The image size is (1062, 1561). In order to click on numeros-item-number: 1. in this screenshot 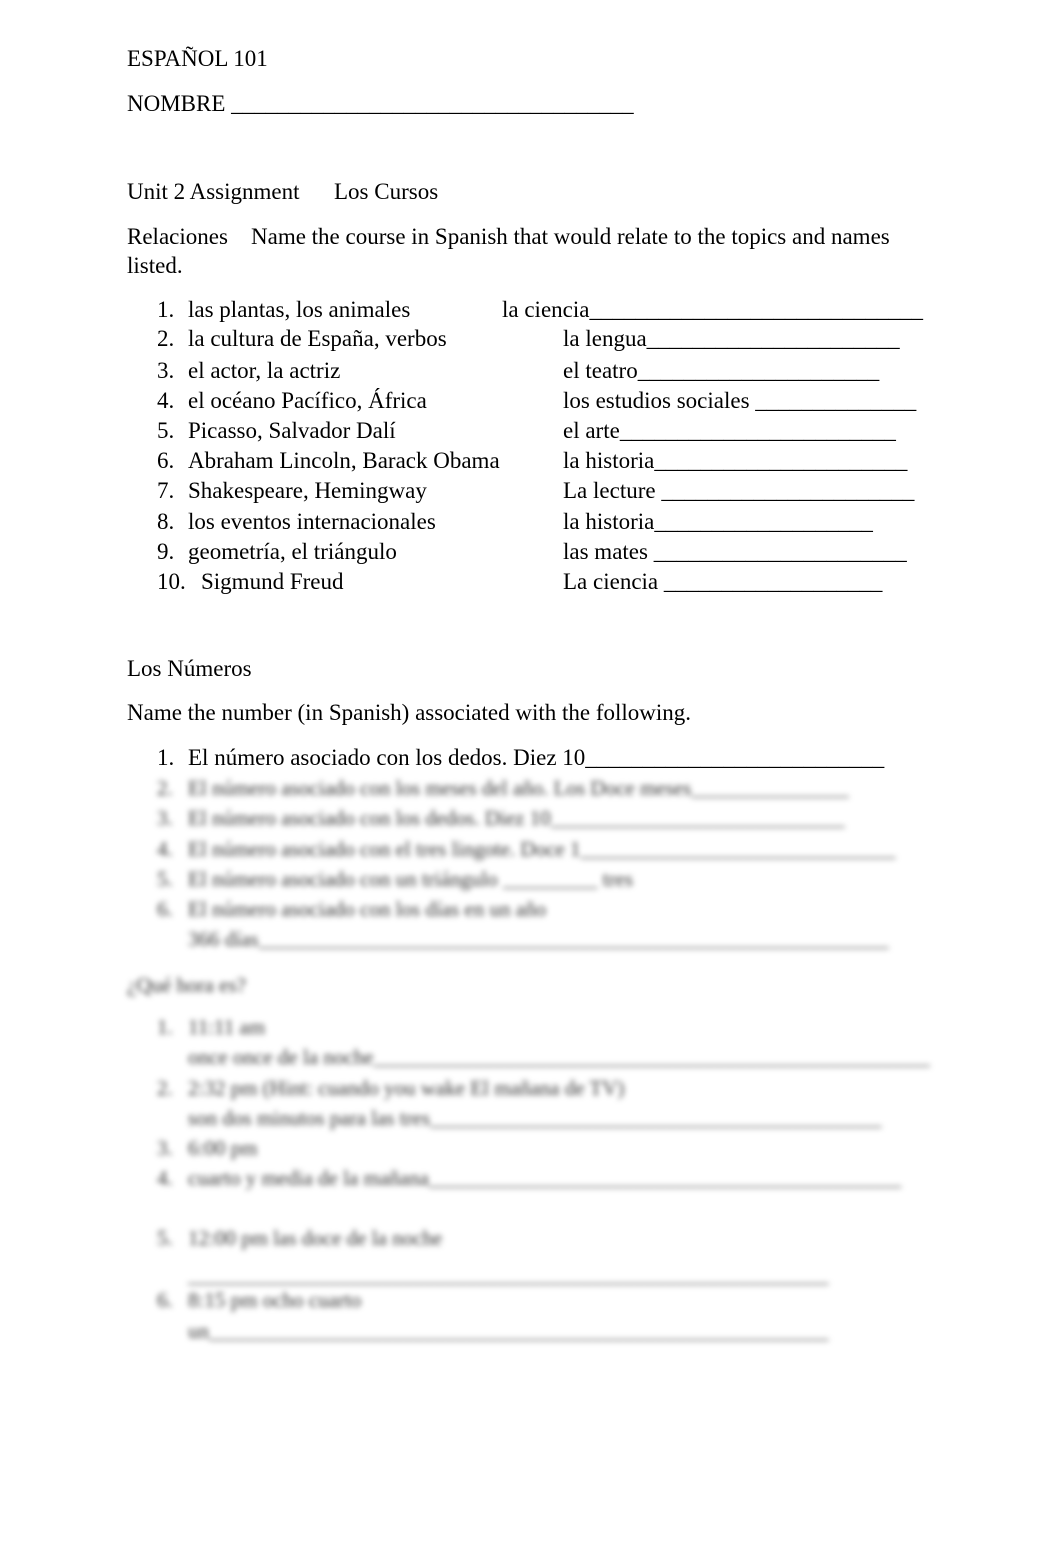, I will do `click(166, 757)`.